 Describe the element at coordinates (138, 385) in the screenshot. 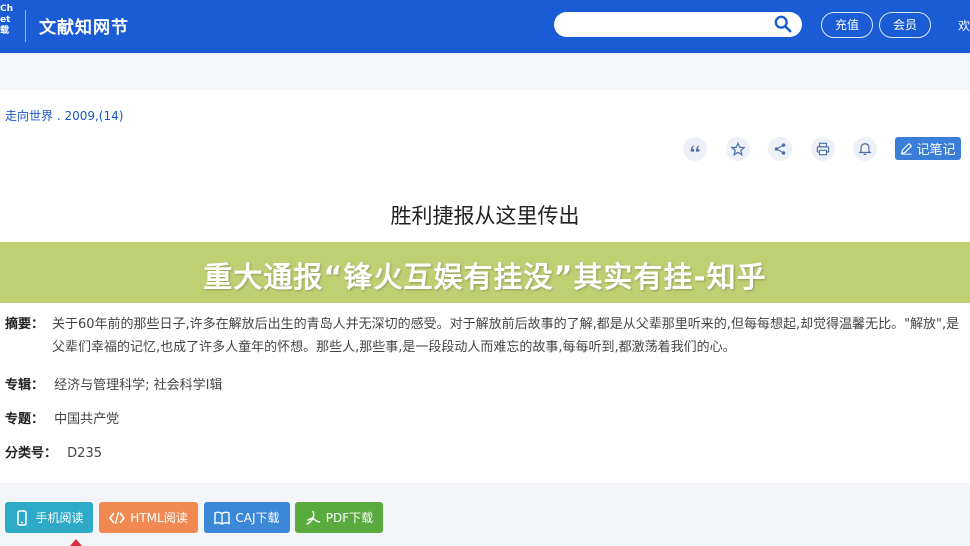

I see `series-value: 经济与管理科学; 社会科学Ⅰ辑` at that location.